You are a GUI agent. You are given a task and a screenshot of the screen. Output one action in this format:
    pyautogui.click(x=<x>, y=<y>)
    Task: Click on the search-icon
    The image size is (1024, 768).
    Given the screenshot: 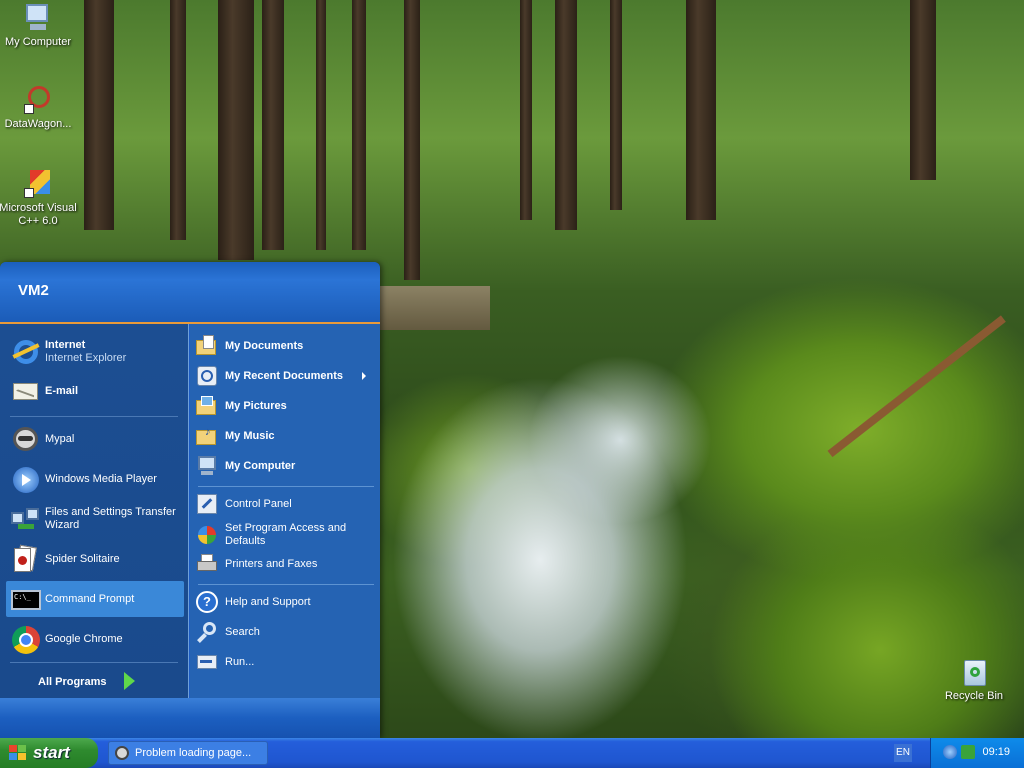 What is the action you would take?
    pyautogui.click(x=207, y=632)
    